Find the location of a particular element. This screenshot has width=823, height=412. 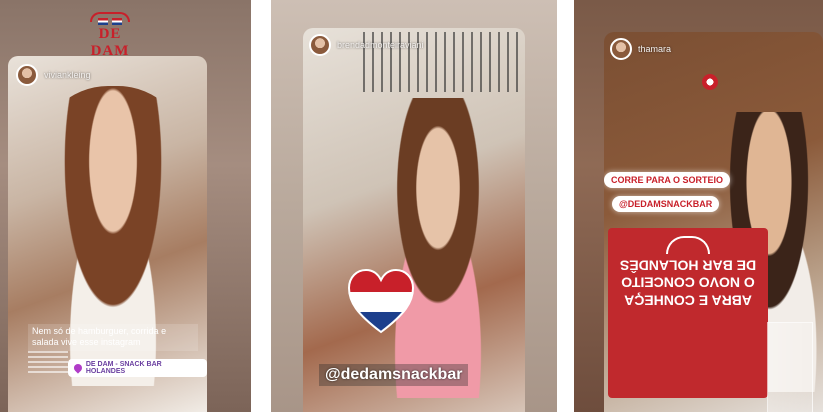

mention-bubble: @DEDAMSNACKBAR is located at coordinates (666, 204).